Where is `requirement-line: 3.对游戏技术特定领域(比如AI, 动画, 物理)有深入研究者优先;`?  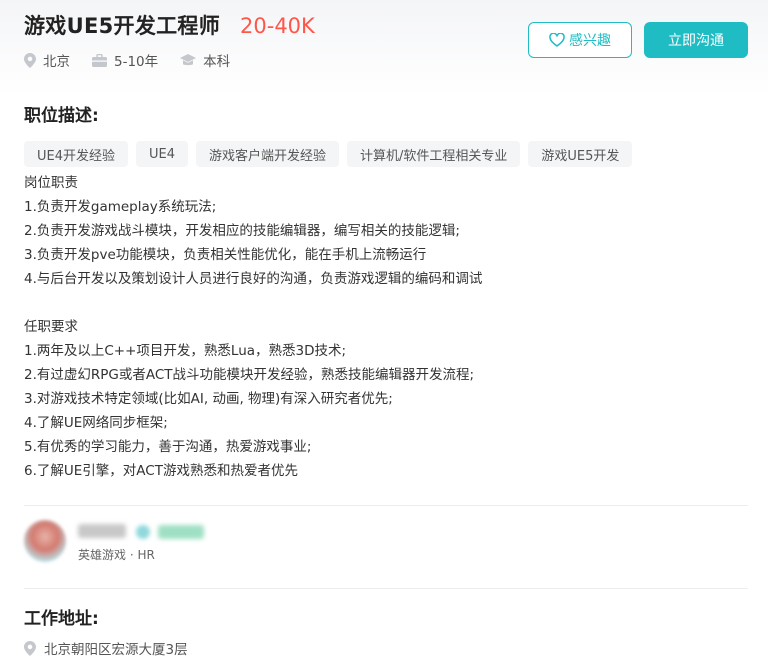 requirement-line: 3.对游戏技术特定领域(比如AI, 动画, 物理)有深入研究者优先; is located at coordinates (208, 399).